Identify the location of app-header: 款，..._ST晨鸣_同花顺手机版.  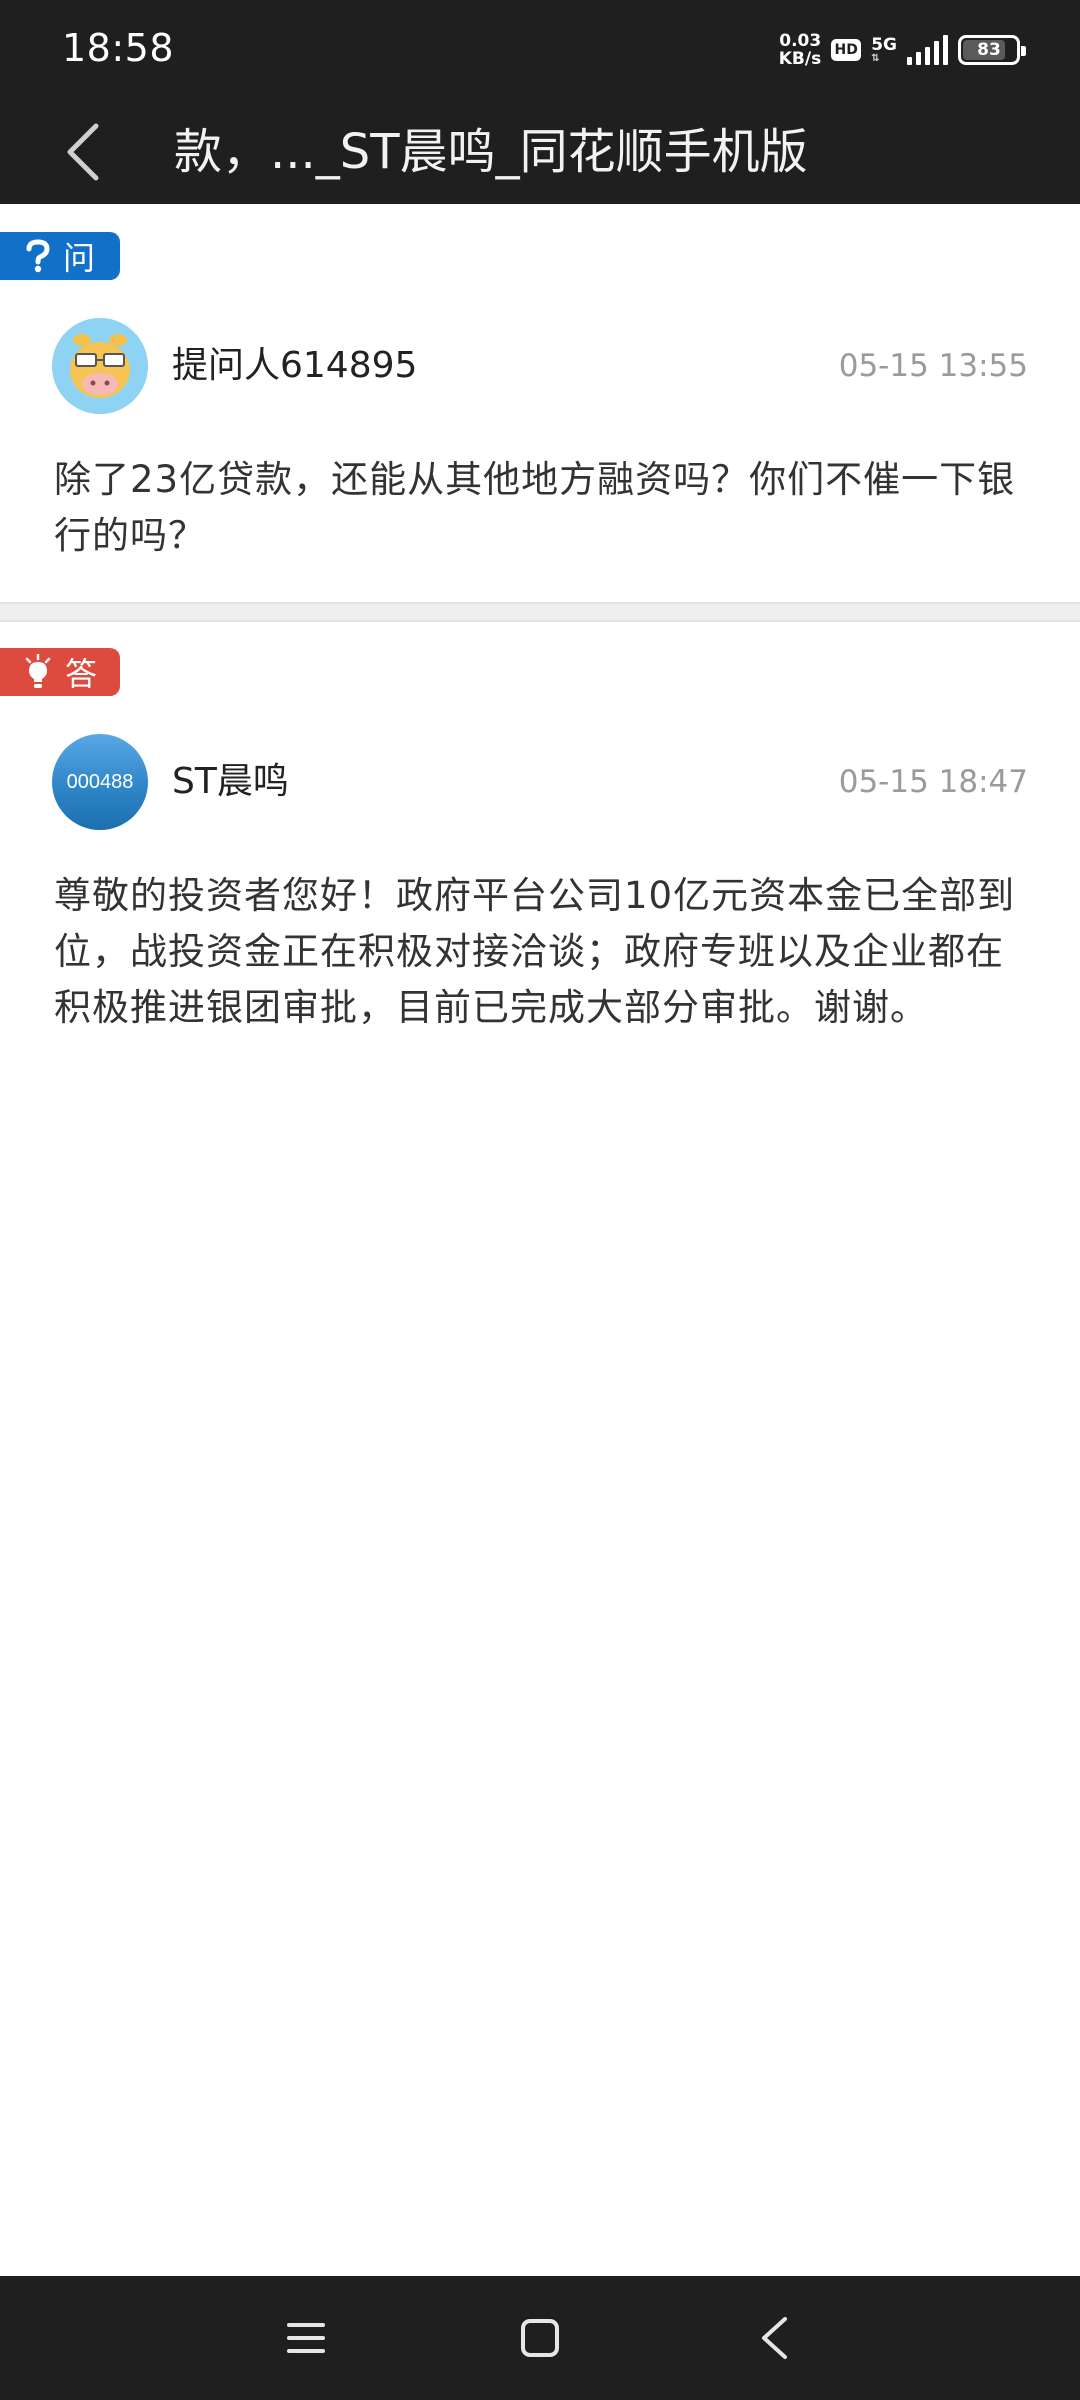
(540, 152).